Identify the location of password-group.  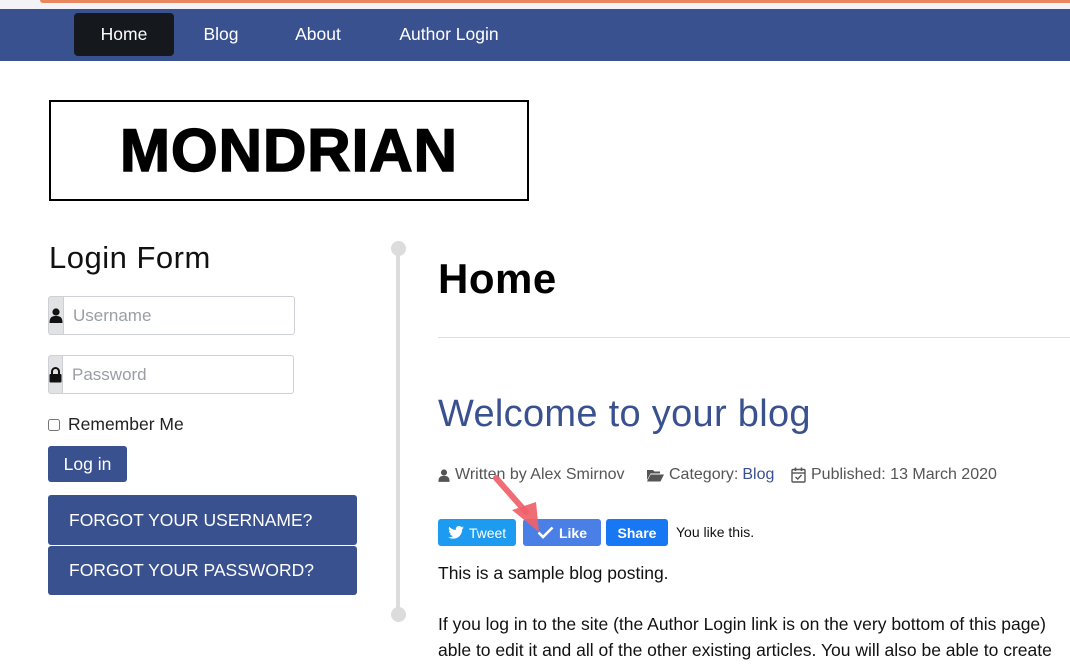
(171, 374).